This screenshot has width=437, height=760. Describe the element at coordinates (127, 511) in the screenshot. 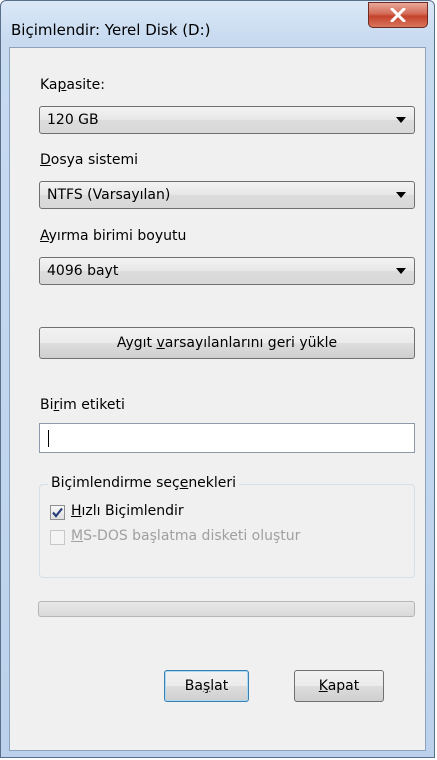

I see `quick-format-label: Hızlı Biçimlendir` at that location.